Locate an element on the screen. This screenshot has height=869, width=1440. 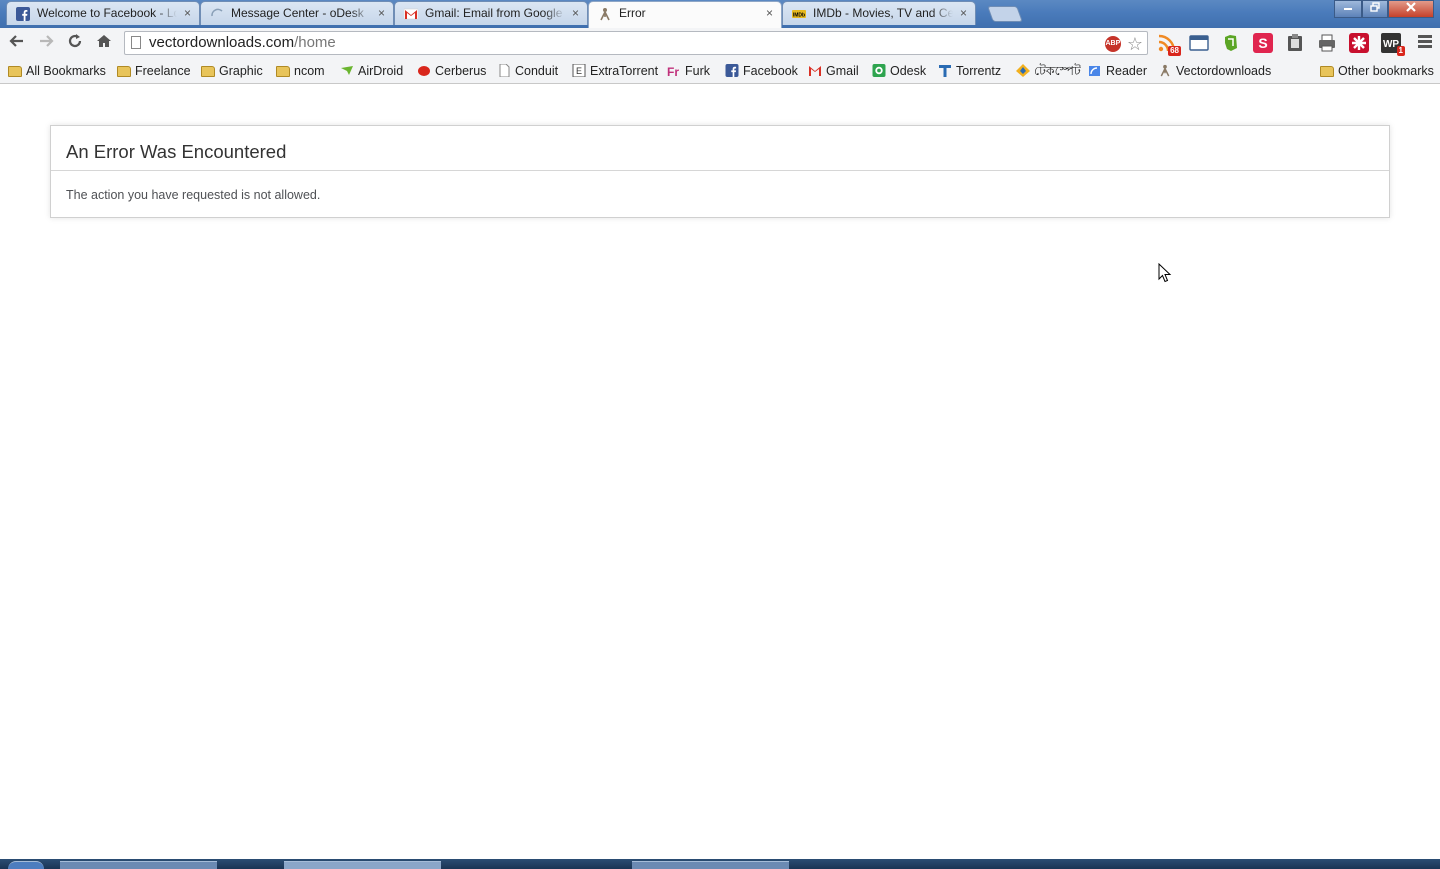
minimize-icon is located at coordinates (1348, 9).